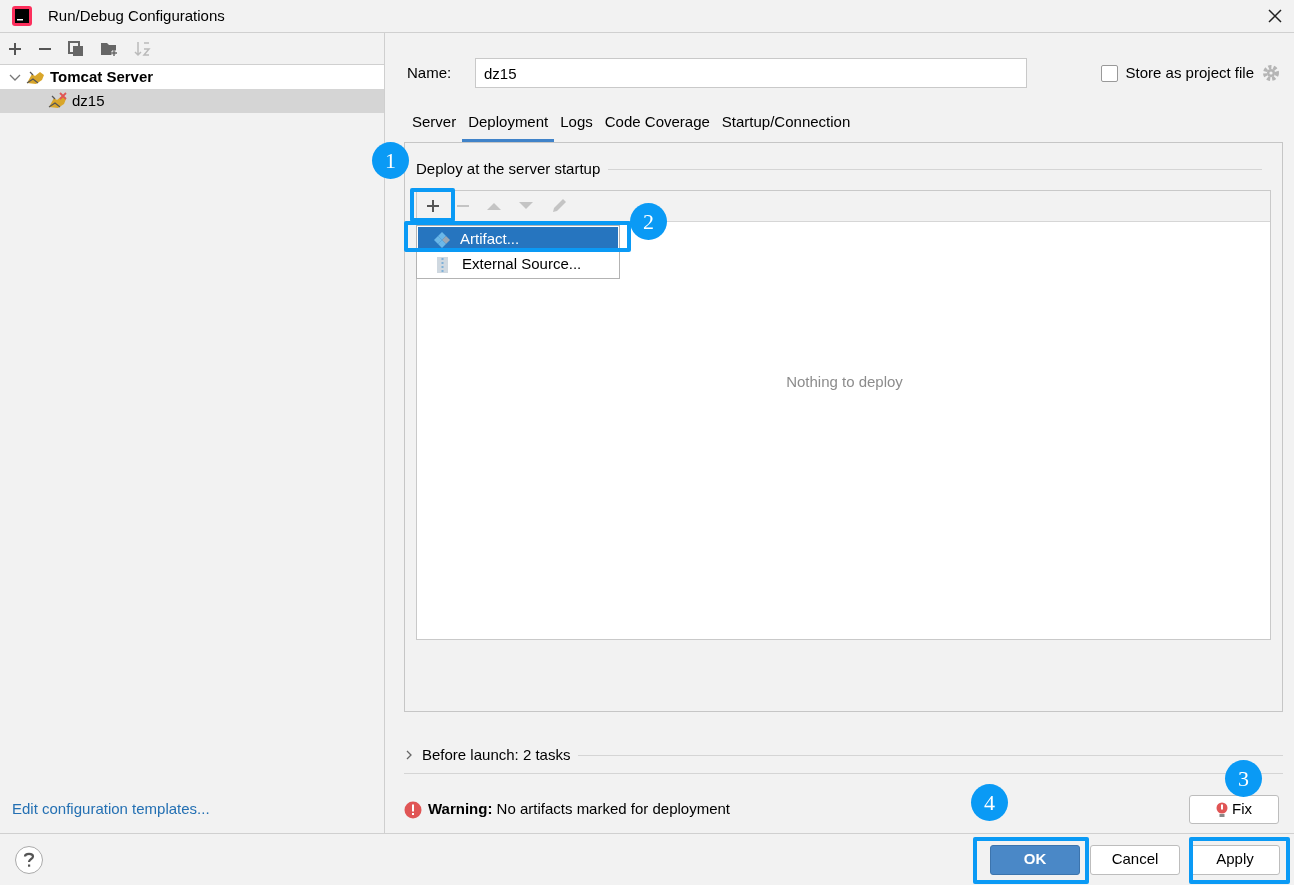  Describe the element at coordinates (136, 15) in the screenshot. I see `window-title: Run/Debug Configurations` at that location.